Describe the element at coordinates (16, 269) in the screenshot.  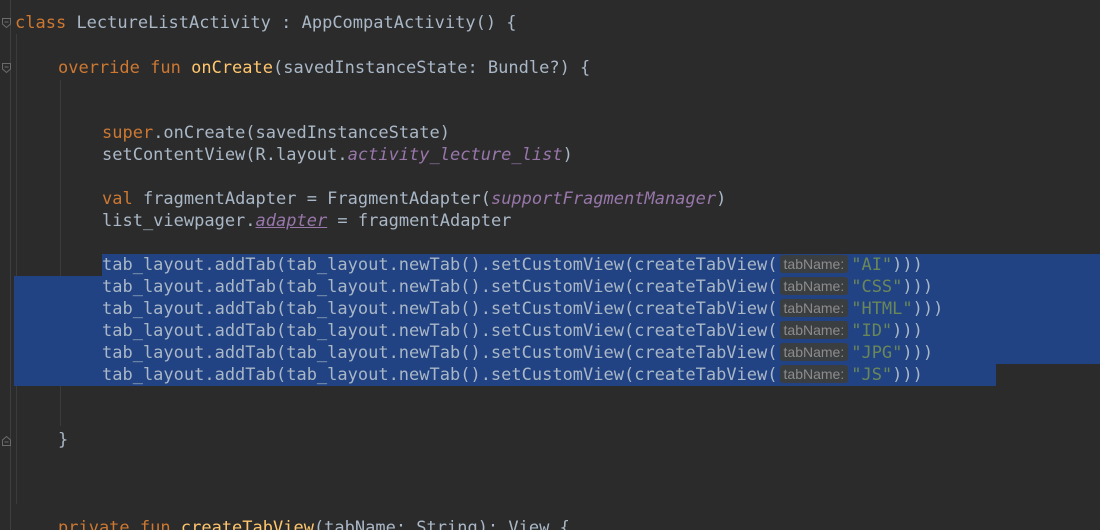
I see `indent-guide` at that location.